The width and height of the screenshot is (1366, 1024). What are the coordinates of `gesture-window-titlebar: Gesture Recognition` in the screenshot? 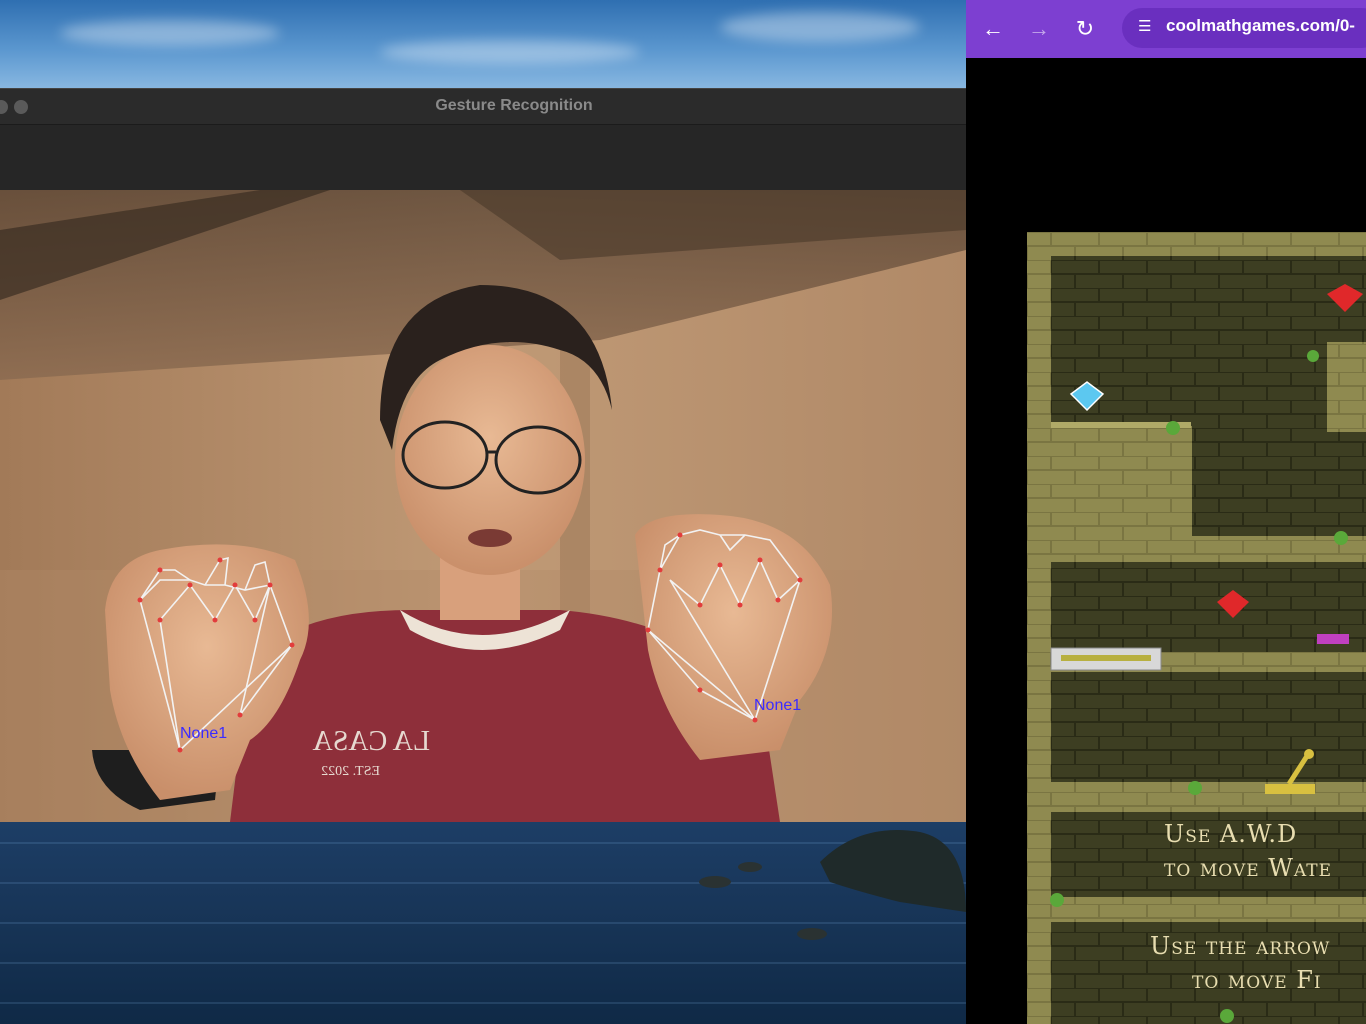 It's located at (483, 106).